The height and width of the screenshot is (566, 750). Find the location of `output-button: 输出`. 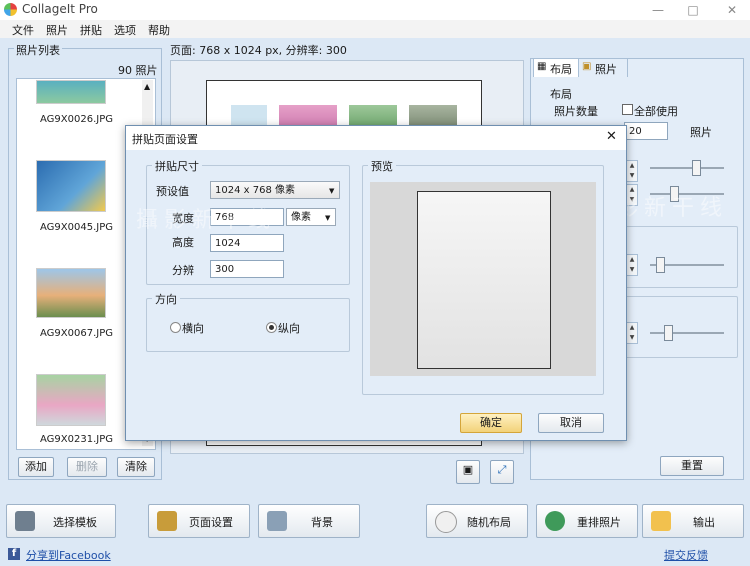

output-button: 输出 is located at coordinates (693, 521).